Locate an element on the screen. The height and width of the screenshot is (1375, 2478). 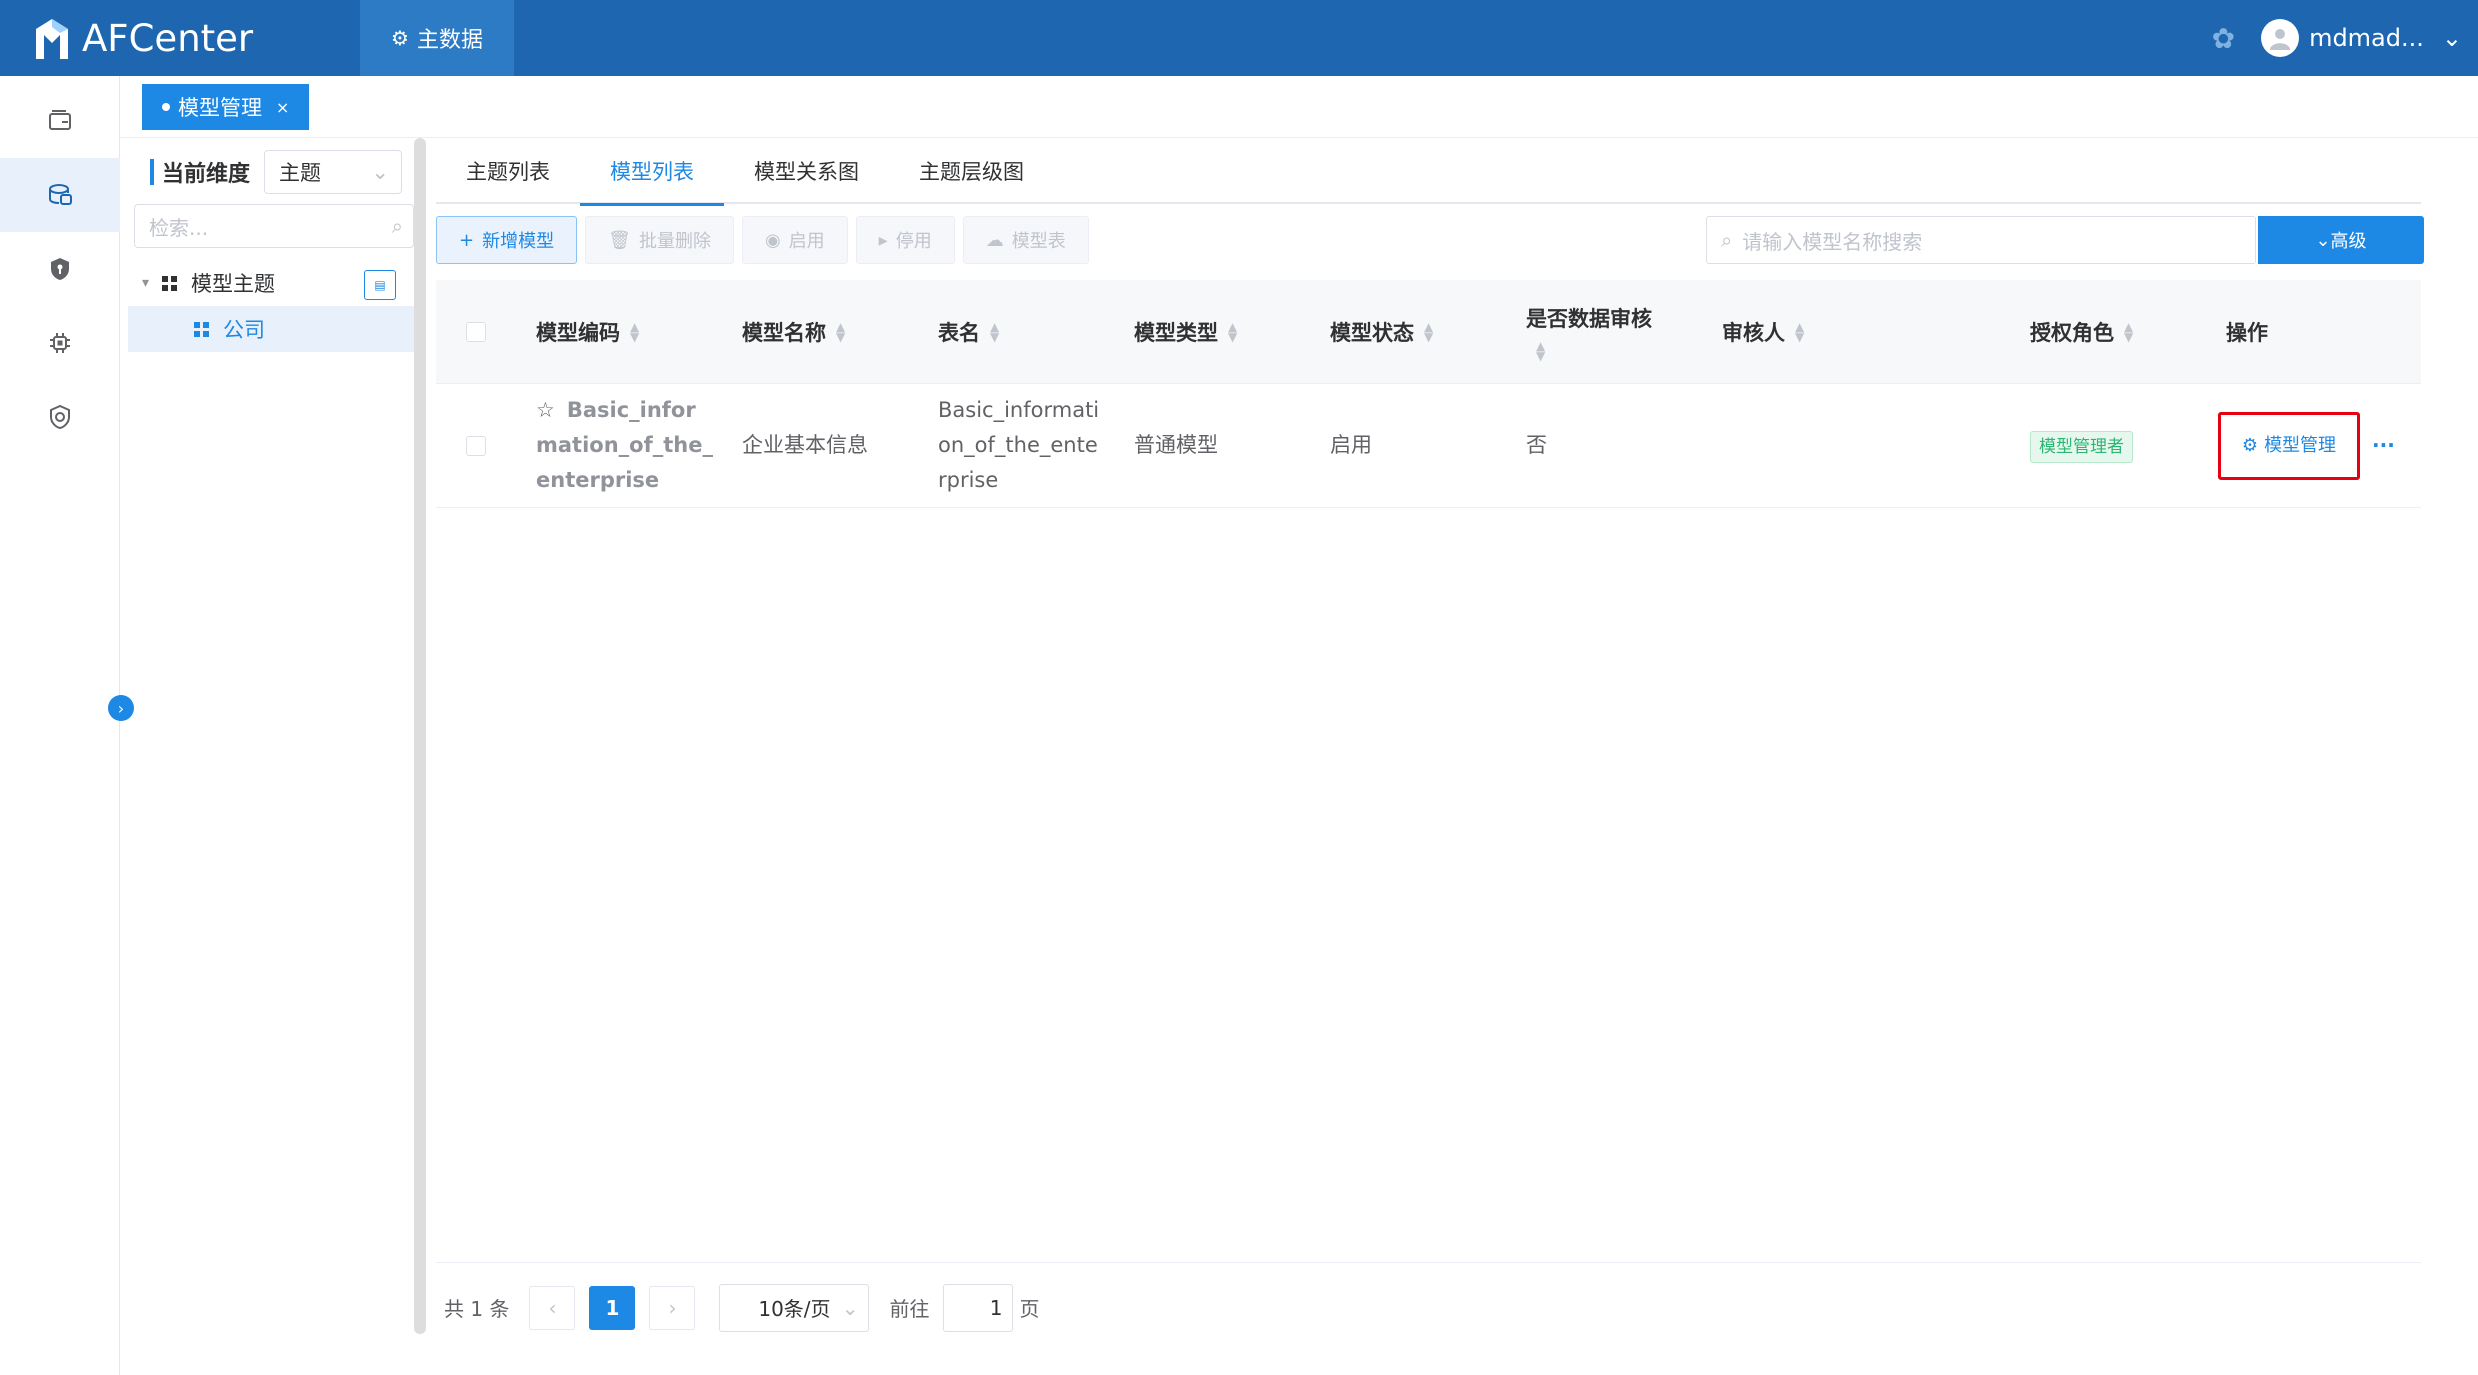
disable-button: ▸ 停用 is located at coordinates (905, 240).